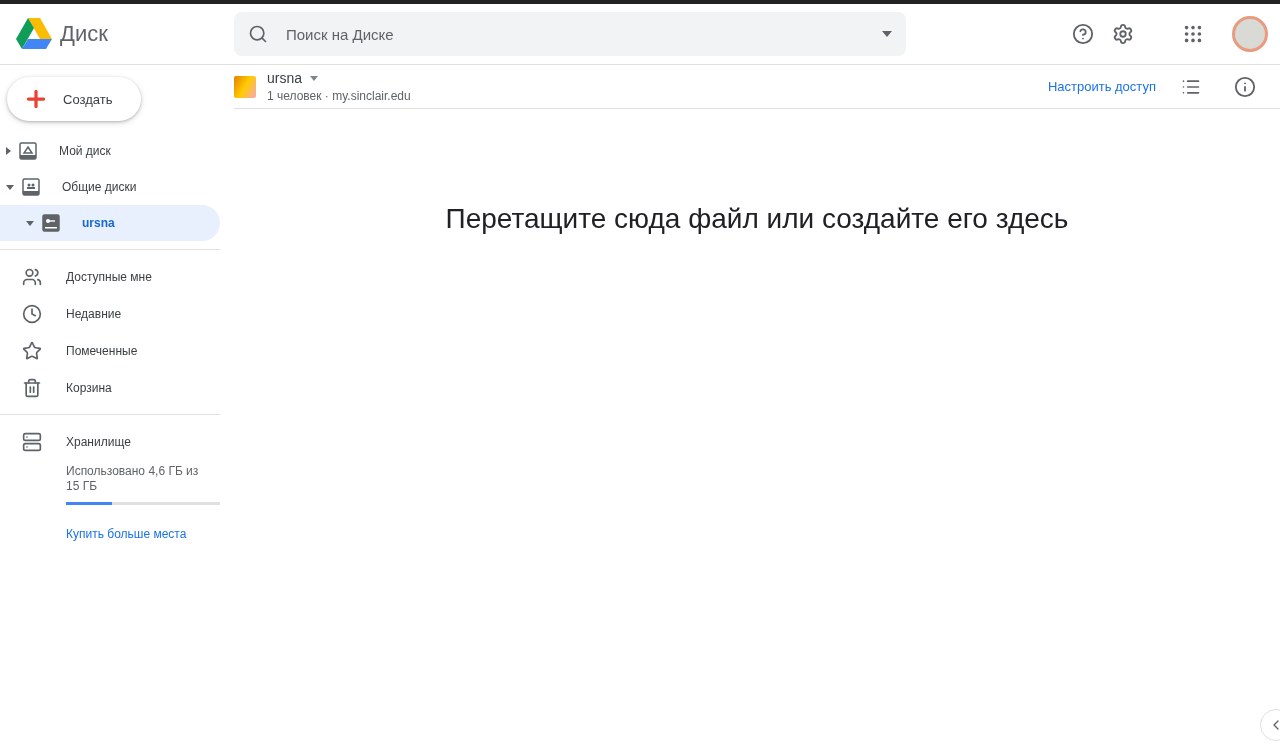  I want to click on folder-info-text: 1 человек · my.sinclair.edu, so click(339, 96).